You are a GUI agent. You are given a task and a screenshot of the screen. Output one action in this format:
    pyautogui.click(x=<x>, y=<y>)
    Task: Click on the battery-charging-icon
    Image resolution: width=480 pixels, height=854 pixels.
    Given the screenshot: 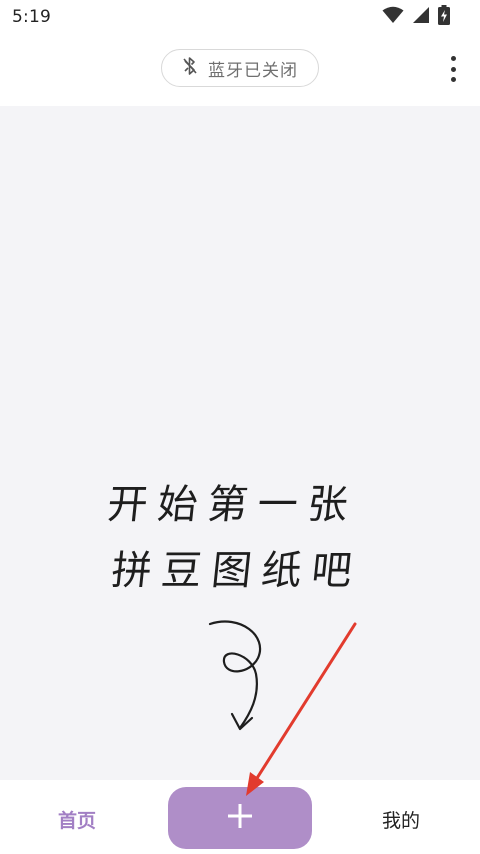 What is the action you would take?
    pyautogui.click(x=444, y=17)
    